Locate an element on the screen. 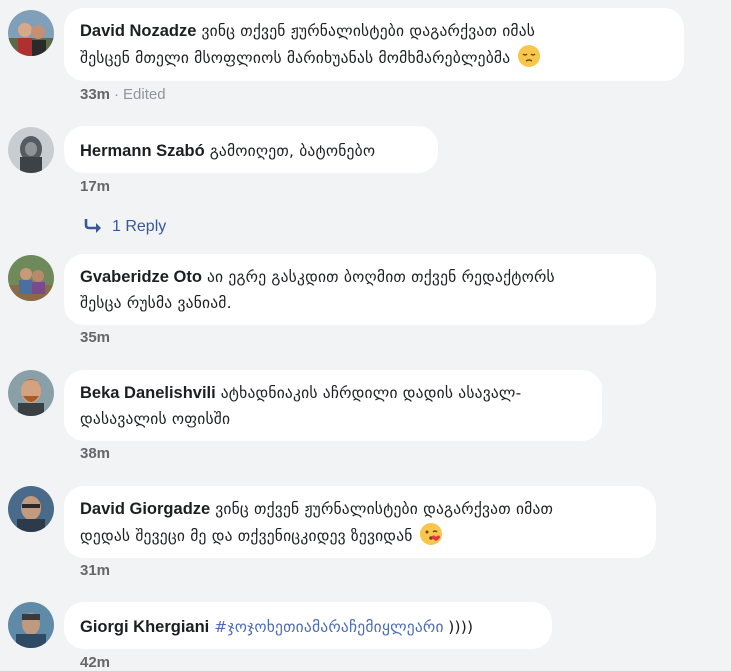  comment-text: დასავალის ოფისში is located at coordinates (155, 419).